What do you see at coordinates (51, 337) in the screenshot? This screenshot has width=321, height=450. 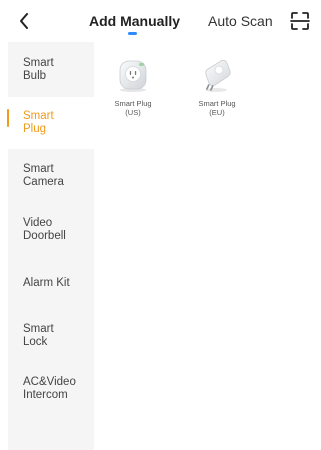 I see `sidebar-item-smart-lock: Smart Lock` at bounding box center [51, 337].